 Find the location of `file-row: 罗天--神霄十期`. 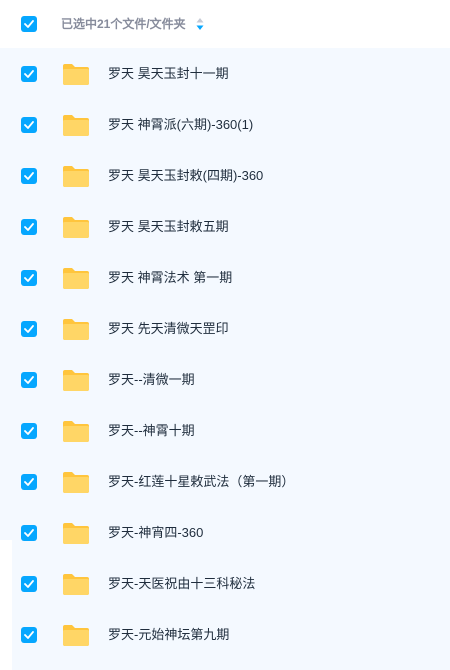

file-row: 罗天--神霄十期 is located at coordinates (225, 430).